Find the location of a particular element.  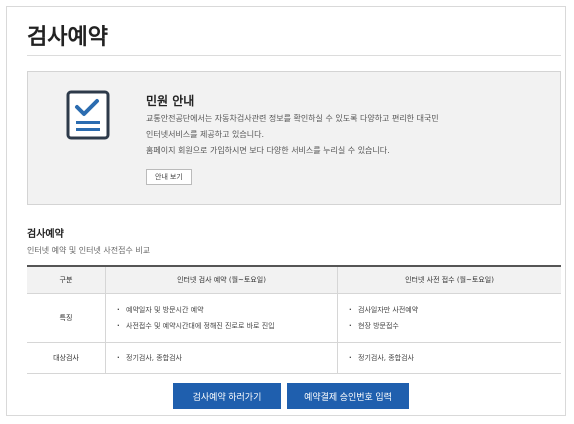

title-divider is located at coordinates (294, 55).